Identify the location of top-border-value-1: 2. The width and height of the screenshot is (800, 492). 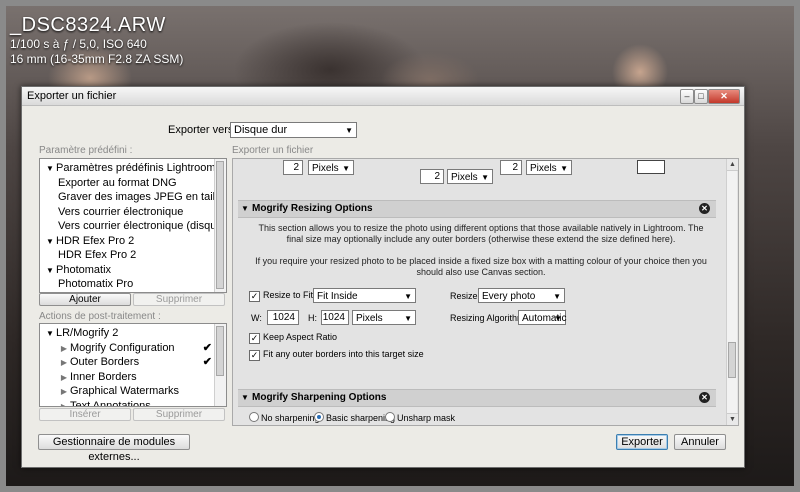
(293, 167).